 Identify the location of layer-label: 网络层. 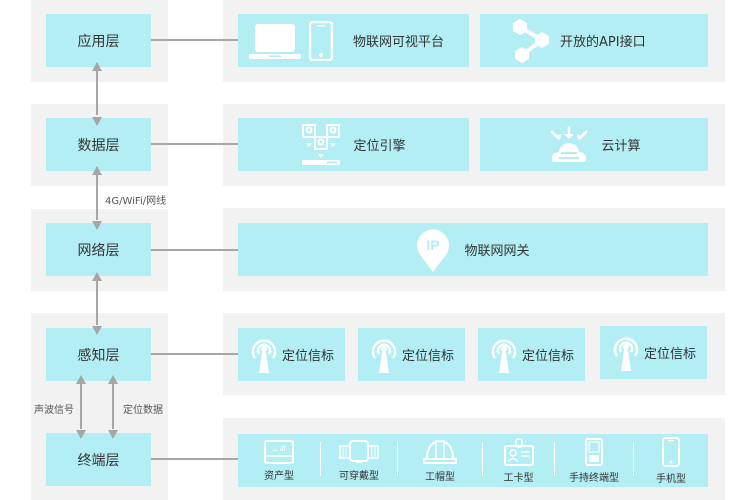
(98, 250).